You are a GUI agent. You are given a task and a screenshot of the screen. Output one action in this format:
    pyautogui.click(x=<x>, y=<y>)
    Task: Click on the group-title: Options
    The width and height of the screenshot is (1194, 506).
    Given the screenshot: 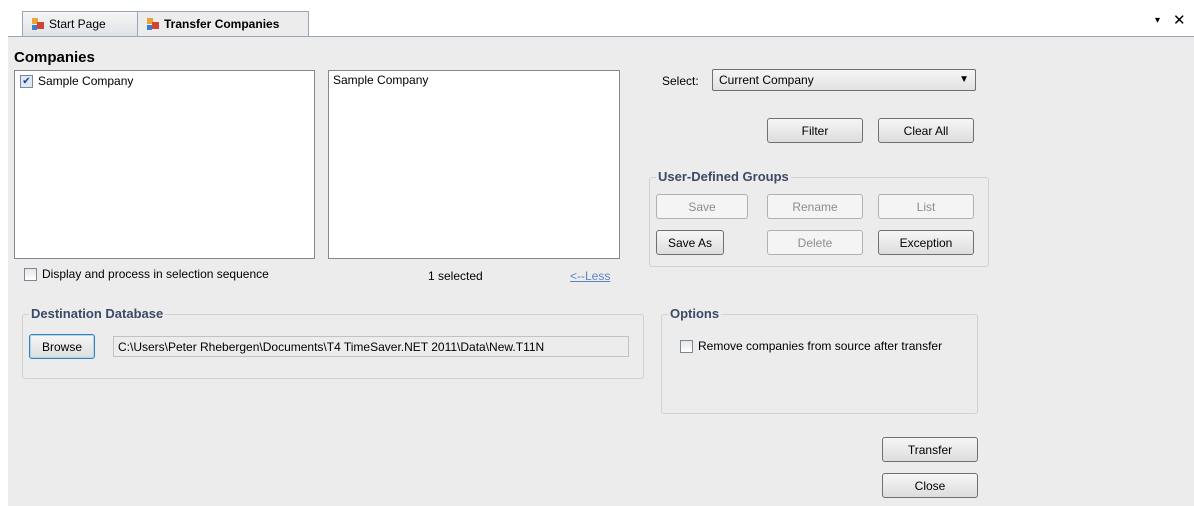 What is the action you would take?
    pyautogui.click(x=695, y=313)
    